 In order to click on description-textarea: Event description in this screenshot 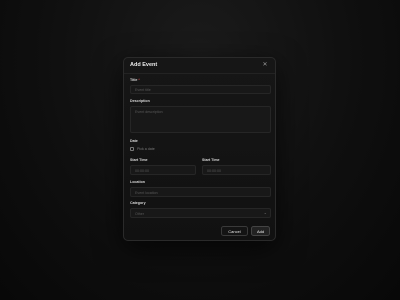, I will do `click(200, 119)`.